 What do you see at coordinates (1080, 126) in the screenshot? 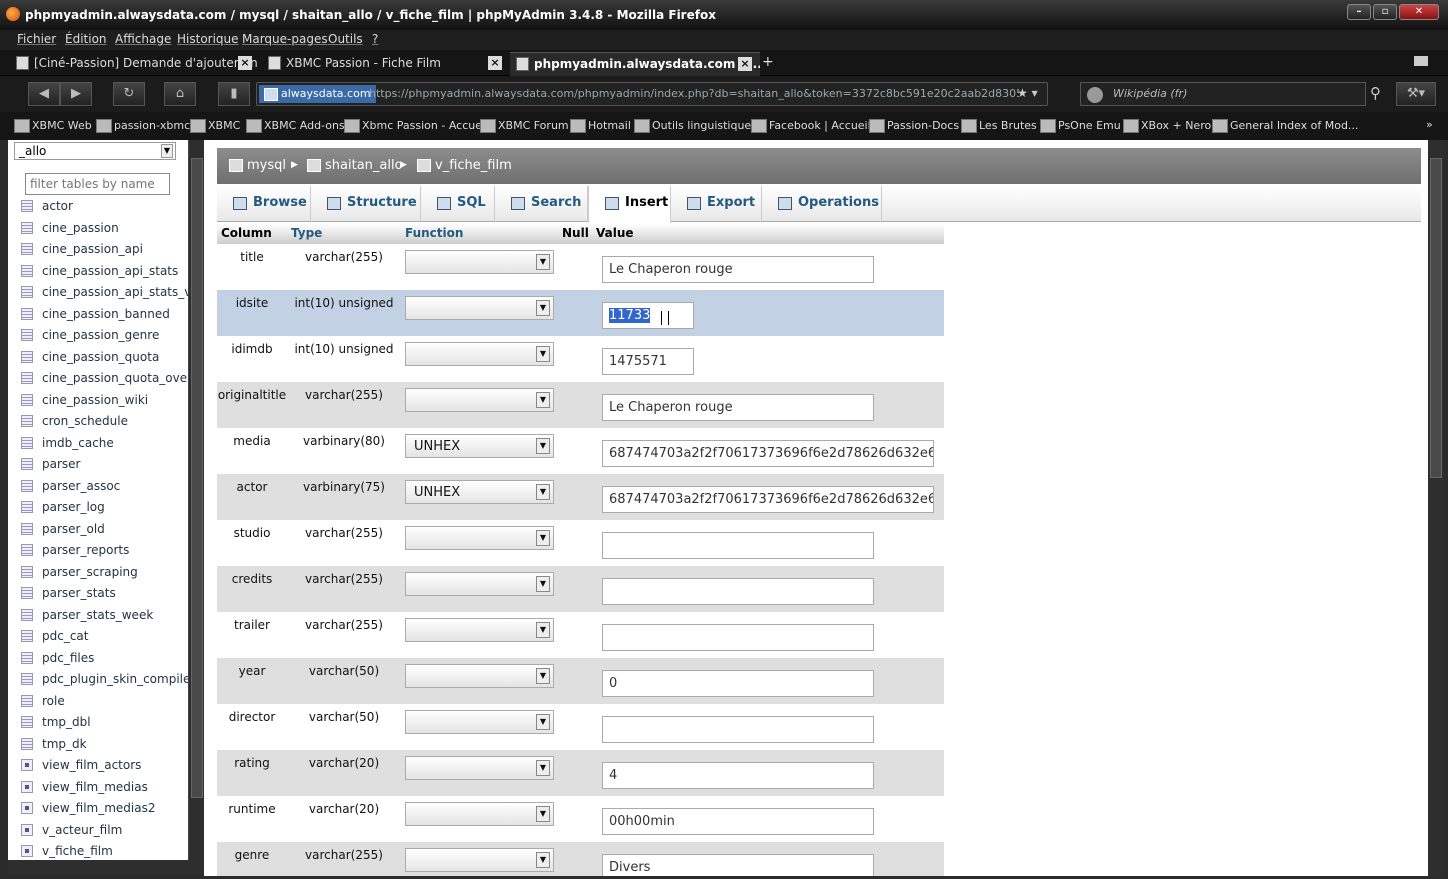
I see `bookmark-item: PsOne Emu` at bounding box center [1080, 126].